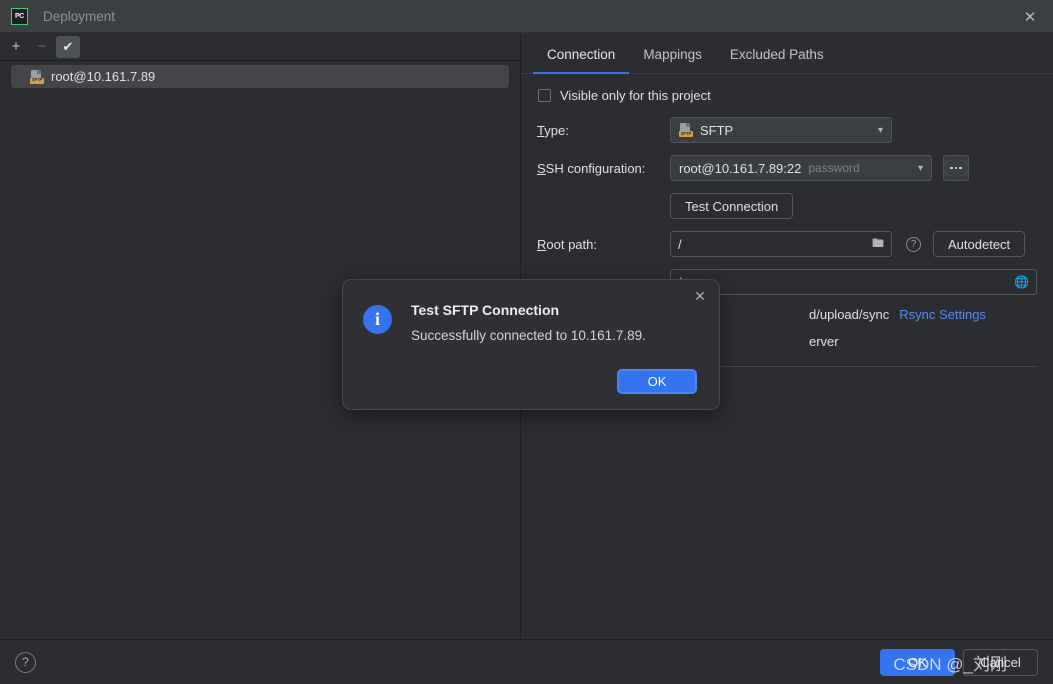 Image resolution: width=1053 pixels, height=684 pixels. I want to click on globe-icon: 🌐, so click(1021, 282).